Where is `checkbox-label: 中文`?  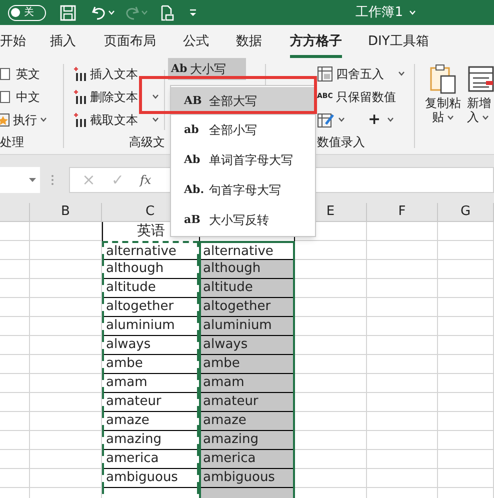 checkbox-label: 中文 is located at coordinates (28, 97).